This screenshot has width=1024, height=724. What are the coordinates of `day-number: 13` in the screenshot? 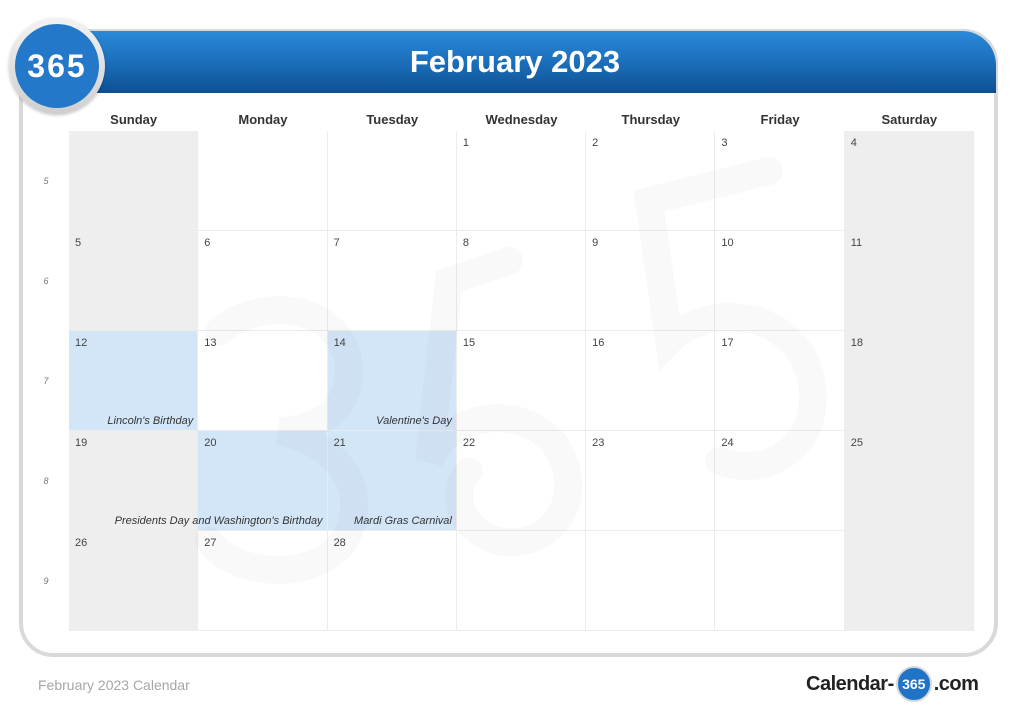 It's located at (210, 343).